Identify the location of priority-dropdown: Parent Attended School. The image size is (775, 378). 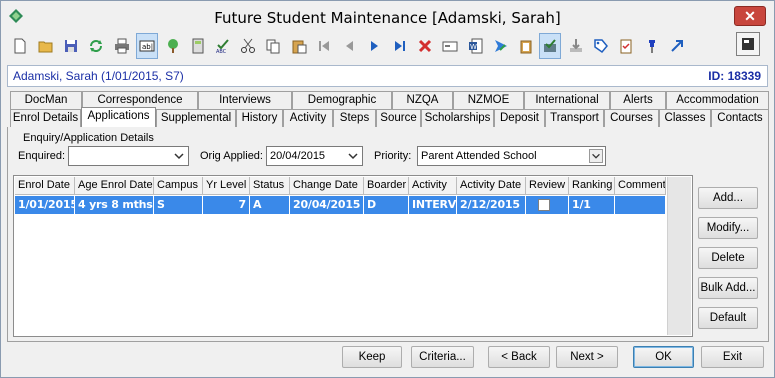
(511, 156).